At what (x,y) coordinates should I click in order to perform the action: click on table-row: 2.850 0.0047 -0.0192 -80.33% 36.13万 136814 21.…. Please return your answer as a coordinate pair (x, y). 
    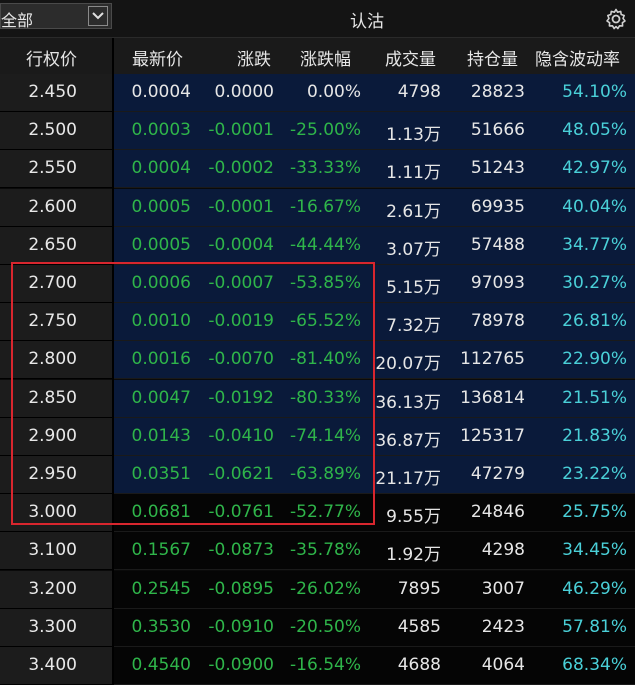
    Looking at the image, I should click on (317, 398).